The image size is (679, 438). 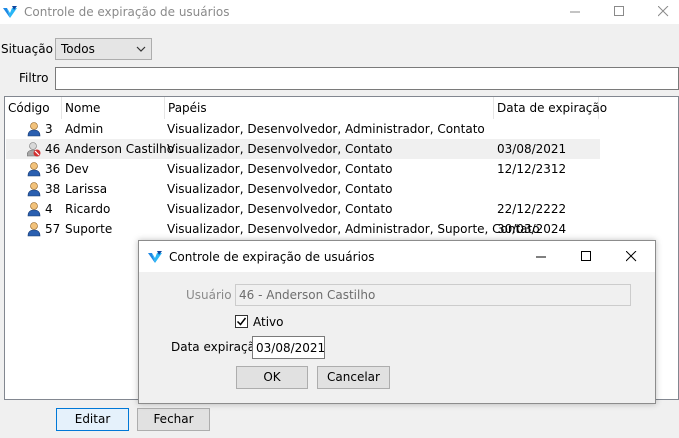 I want to click on window-title: Controle de expiração de usuários, so click(x=127, y=12).